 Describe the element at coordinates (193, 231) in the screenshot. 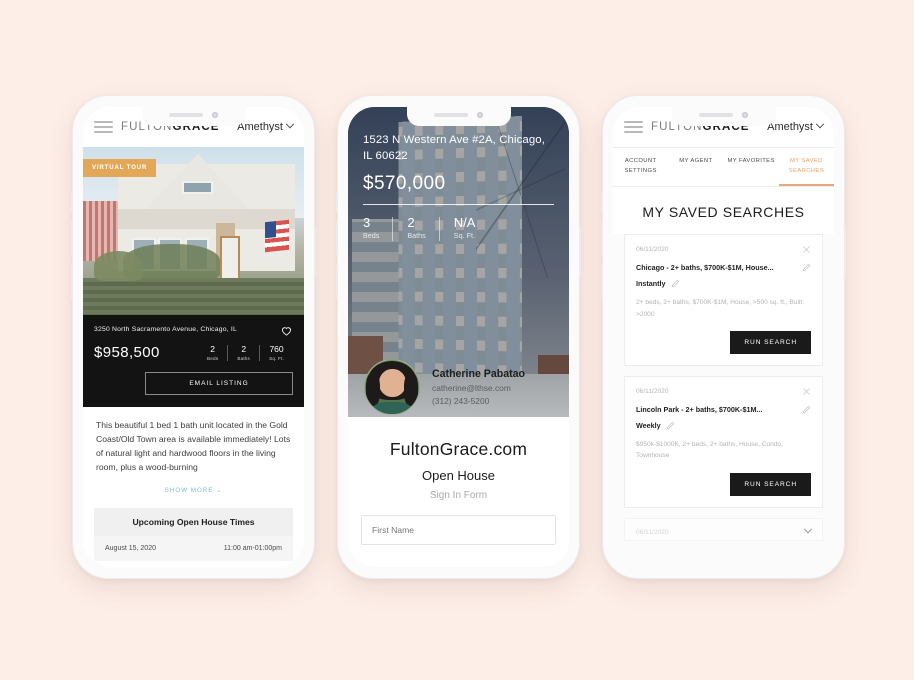

I see `listing-hero-photo: VIRTUAL TOUR` at that location.